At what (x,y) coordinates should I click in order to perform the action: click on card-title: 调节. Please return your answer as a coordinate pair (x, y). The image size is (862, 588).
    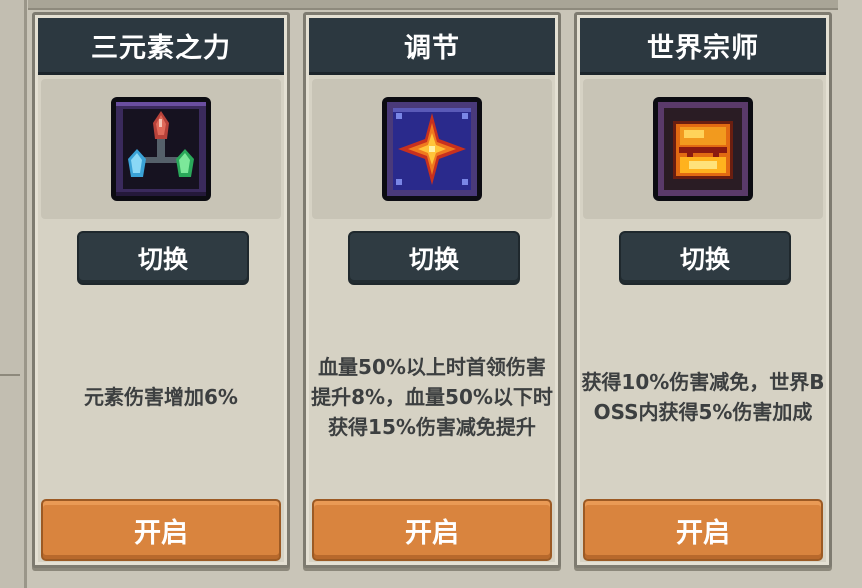
    Looking at the image, I should click on (432, 46).